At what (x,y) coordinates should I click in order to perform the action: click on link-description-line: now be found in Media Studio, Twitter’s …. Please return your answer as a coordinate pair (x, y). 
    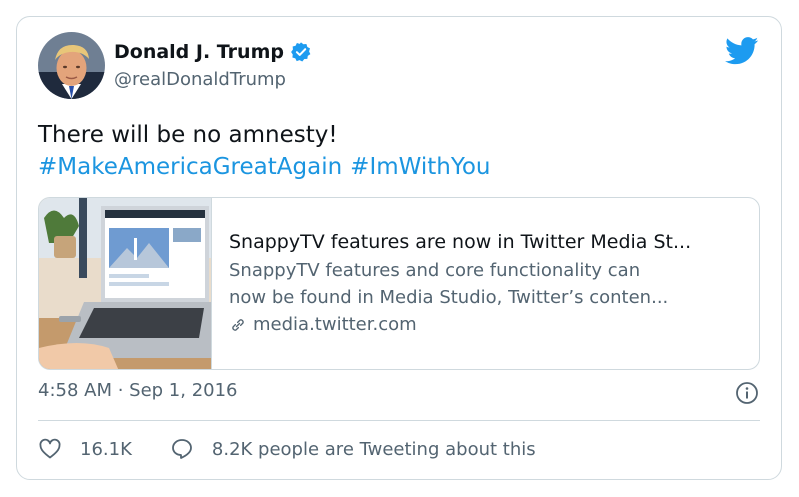
    Looking at the image, I should click on (449, 297).